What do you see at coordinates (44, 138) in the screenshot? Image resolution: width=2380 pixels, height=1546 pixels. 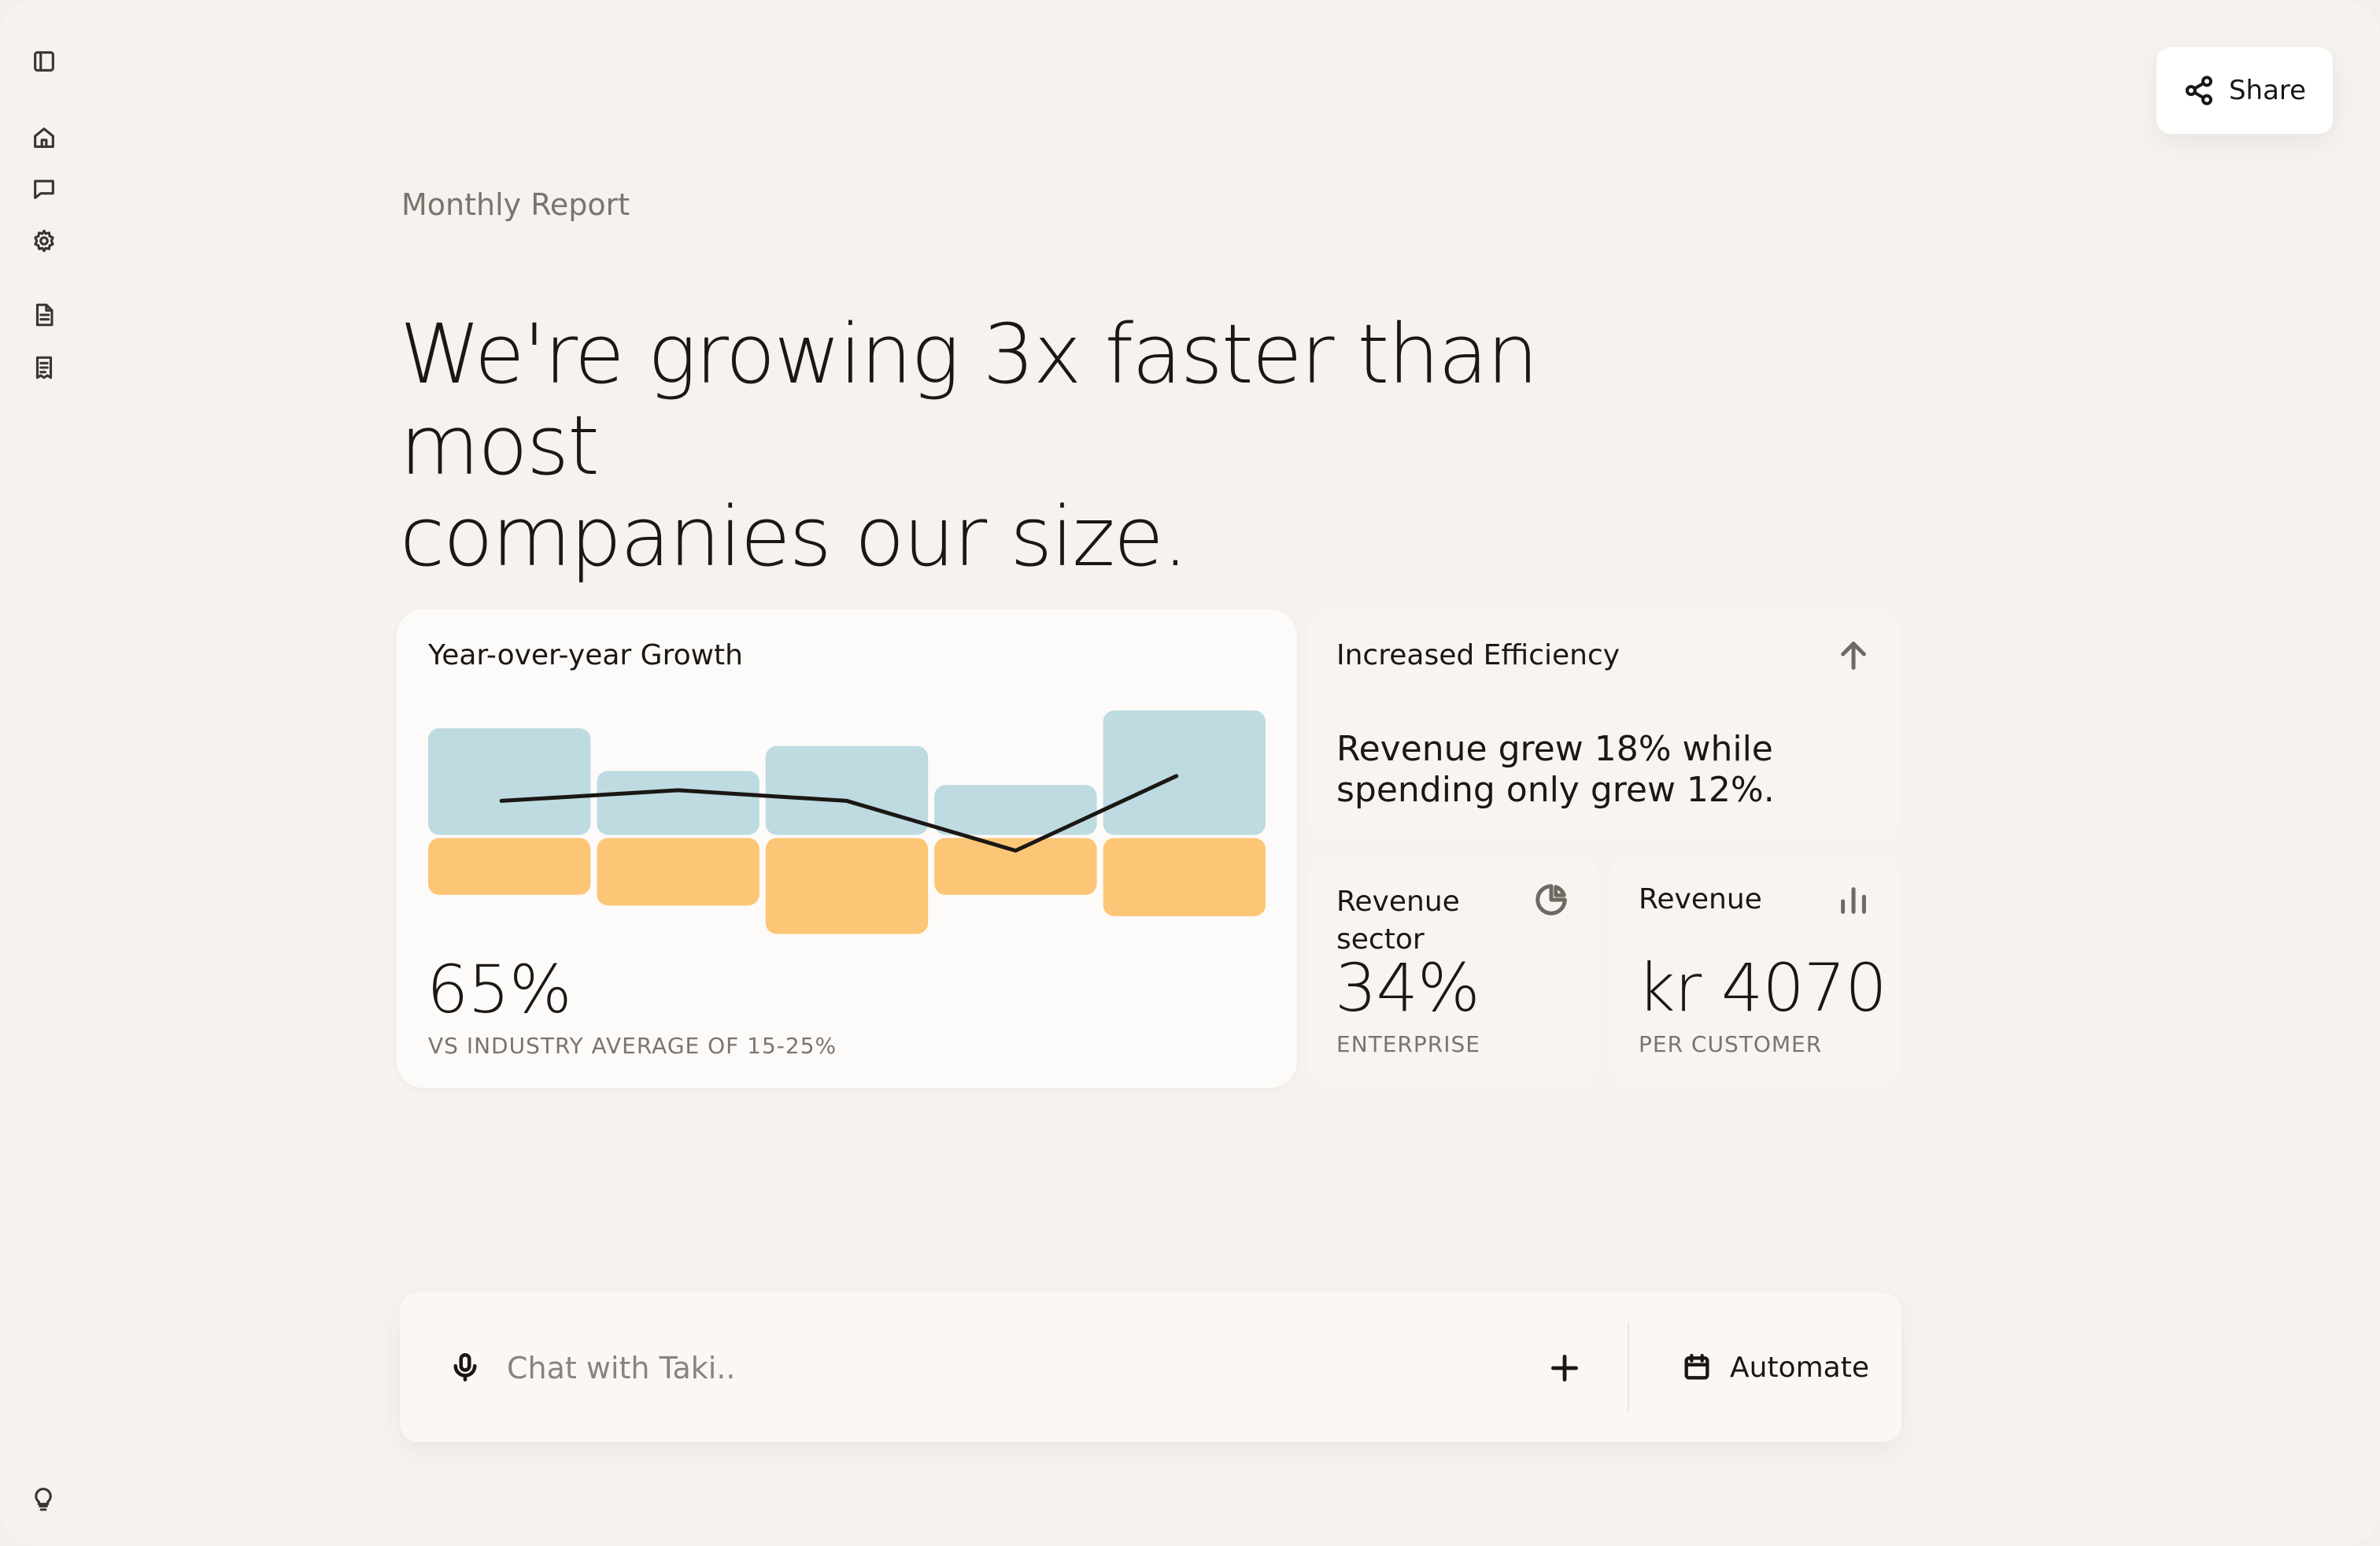 I see `home-icon` at bounding box center [44, 138].